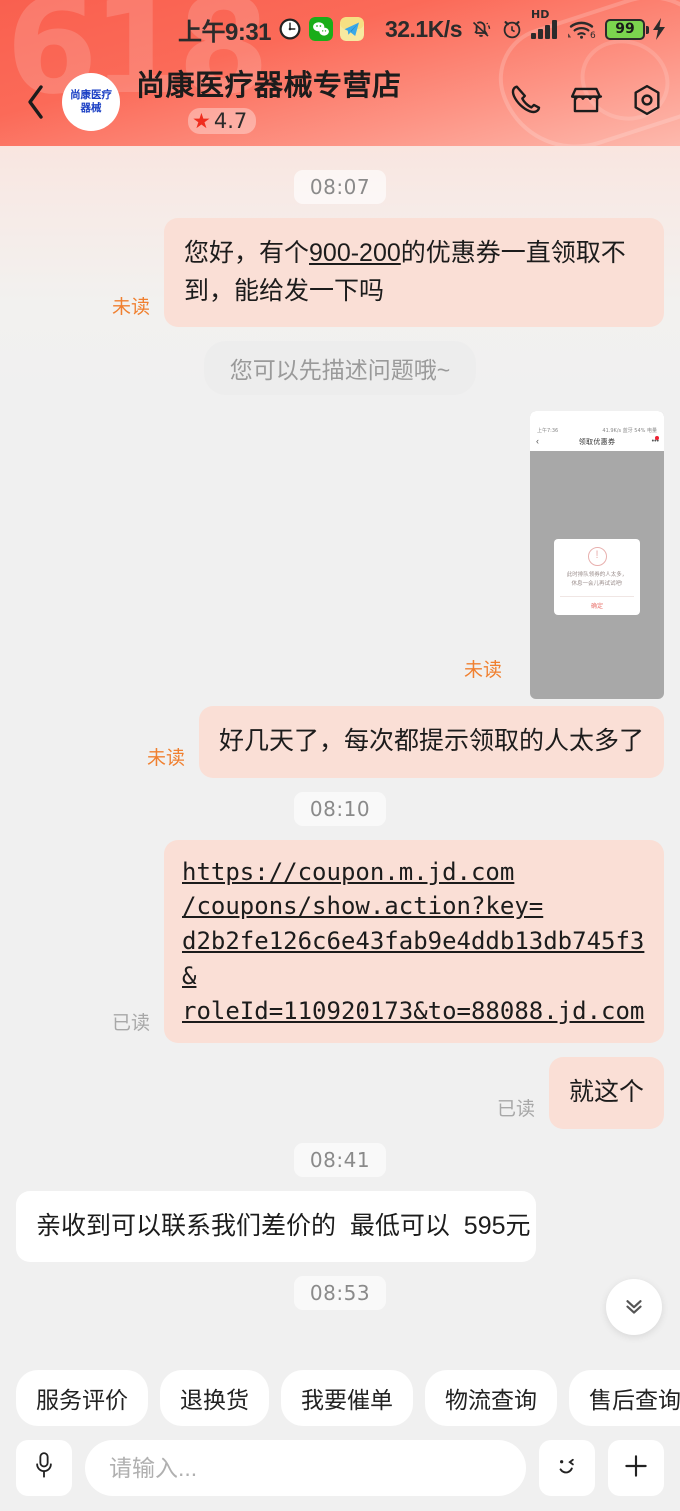 The height and width of the screenshot is (1511, 680). I want to click on url-line: roleId=110920173&to=88088.jd.com, so click(414, 1011).